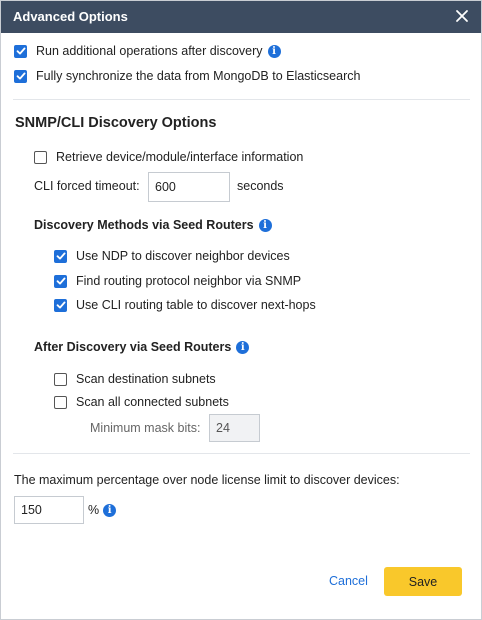  I want to click on scan-connected-option: Scan all connected subnets, so click(141, 402).